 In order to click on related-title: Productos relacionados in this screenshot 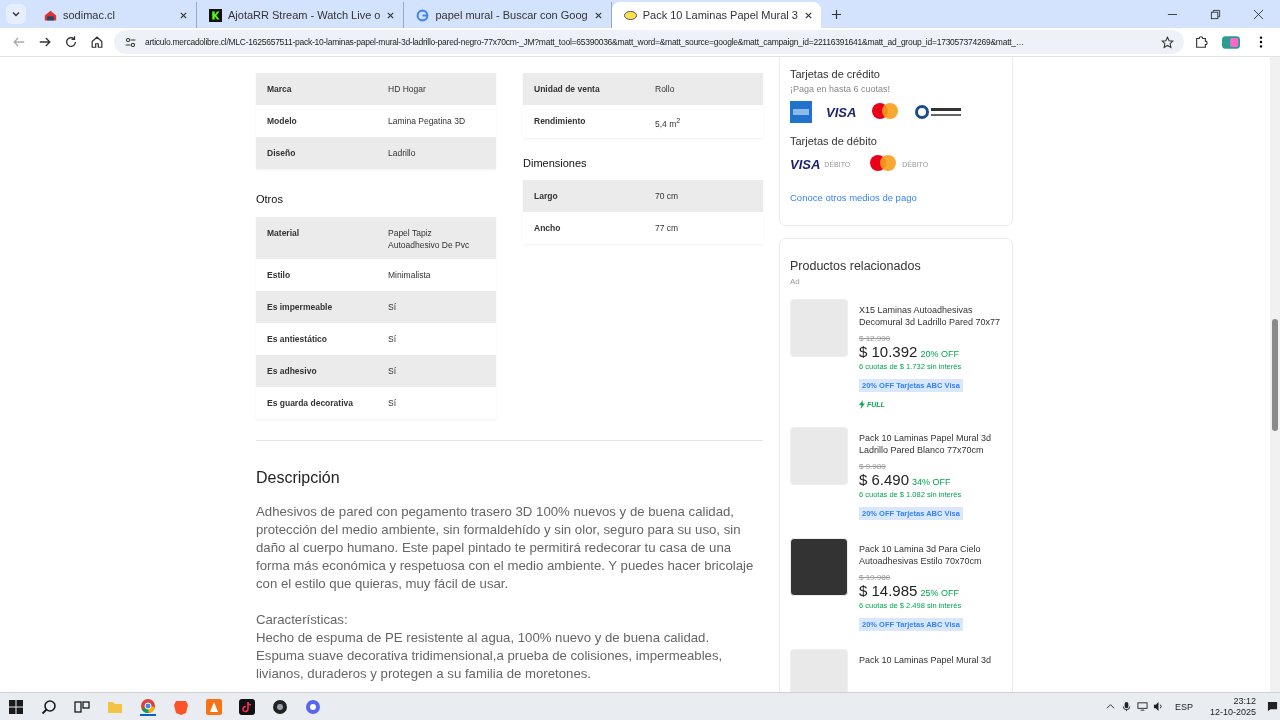, I will do `click(856, 266)`.